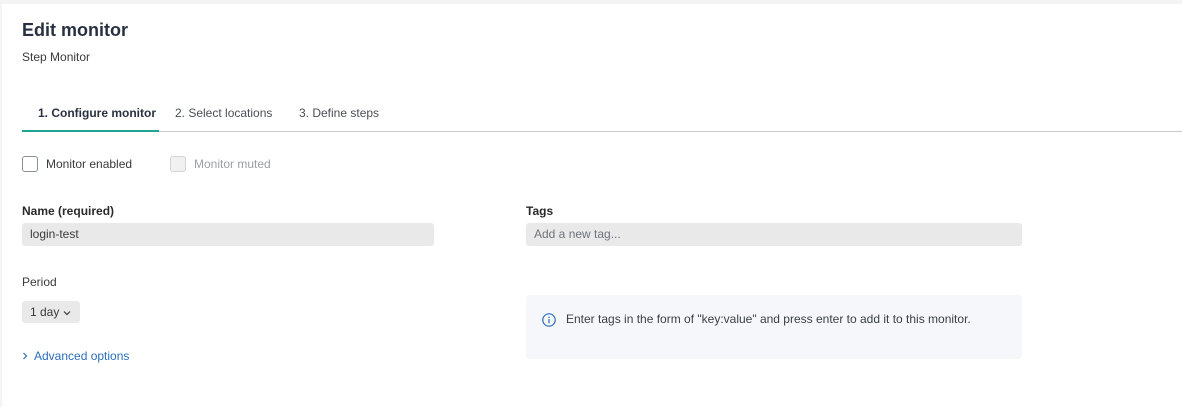  I want to click on monitor-enabled-checkbox-row: Monitor enabled, so click(77, 164).